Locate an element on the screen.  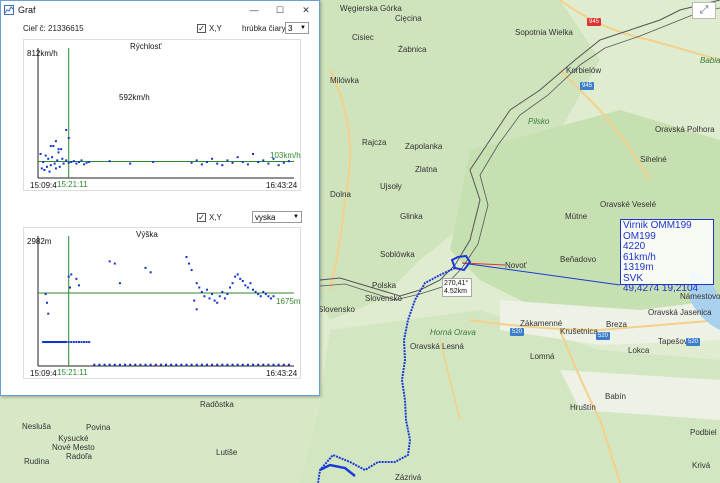
speed-ymax-label: 812km/h is located at coordinates (42, 53).